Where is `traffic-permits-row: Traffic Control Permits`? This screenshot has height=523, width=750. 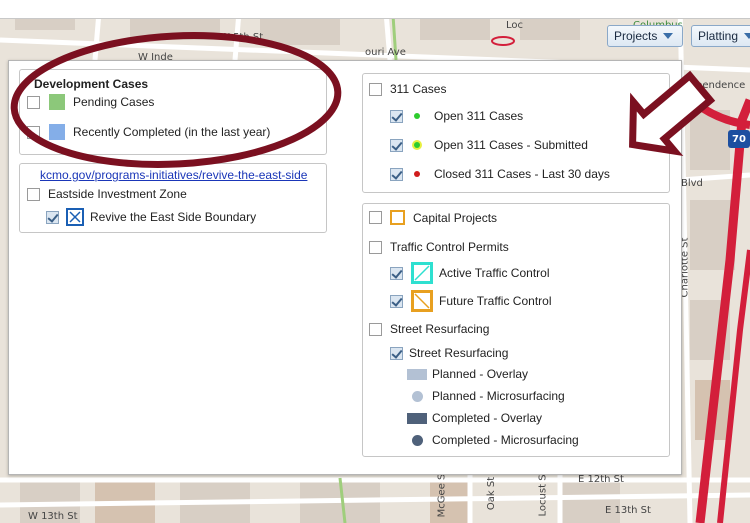
traffic-permits-row: Traffic Control Permits is located at coordinates (439, 247).